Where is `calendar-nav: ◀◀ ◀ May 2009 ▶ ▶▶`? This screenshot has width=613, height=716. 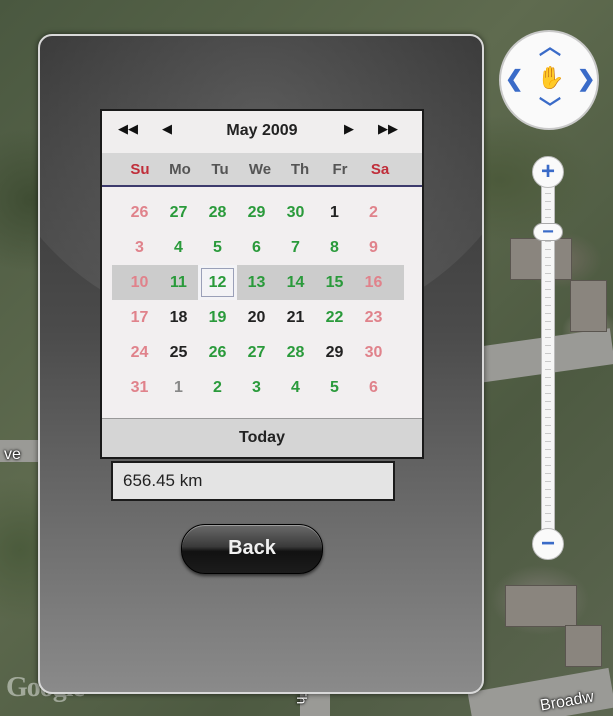 calendar-nav: ◀◀ ◀ May 2009 ▶ ▶▶ is located at coordinates (262, 132).